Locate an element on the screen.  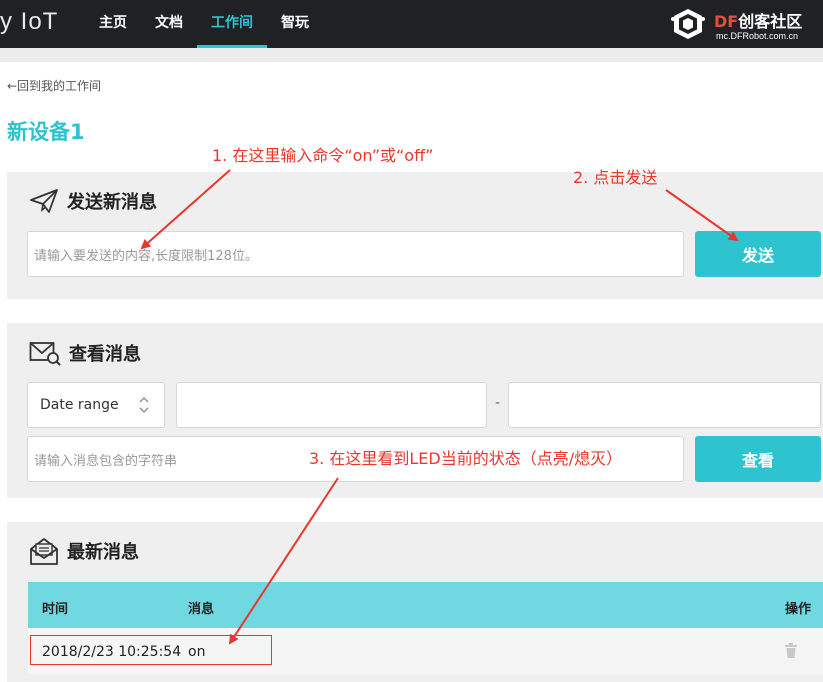
paper-plane-icon is located at coordinates (44, 201).